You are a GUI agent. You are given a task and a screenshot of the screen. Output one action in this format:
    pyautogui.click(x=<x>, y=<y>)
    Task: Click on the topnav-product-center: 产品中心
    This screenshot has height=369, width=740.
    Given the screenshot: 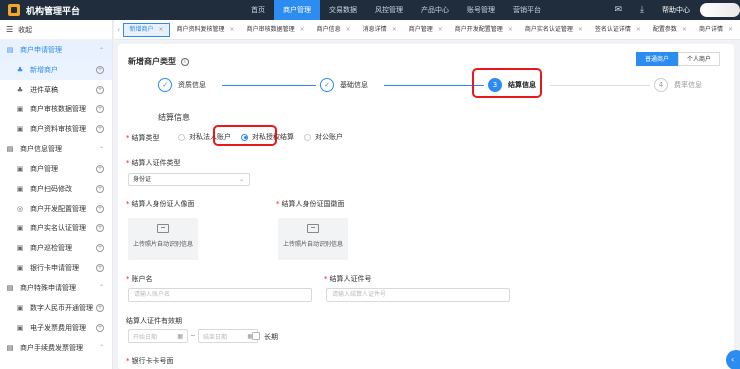 What is the action you would take?
    pyautogui.click(x=435, y=10)
    